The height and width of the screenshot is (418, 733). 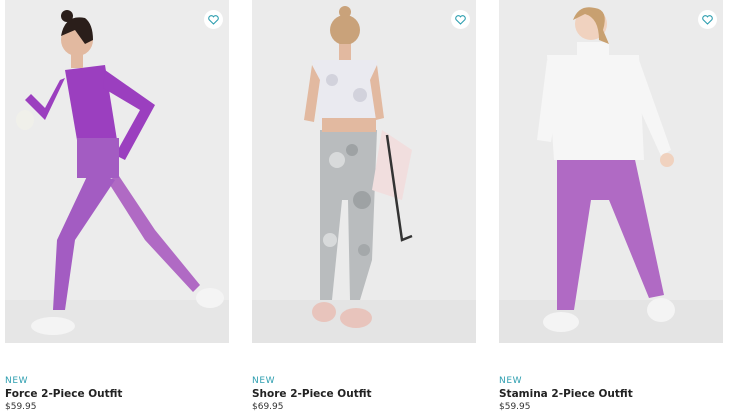 I want to click on product-name: Shore 2-Piece Outfit, so click(x=312, y=394).